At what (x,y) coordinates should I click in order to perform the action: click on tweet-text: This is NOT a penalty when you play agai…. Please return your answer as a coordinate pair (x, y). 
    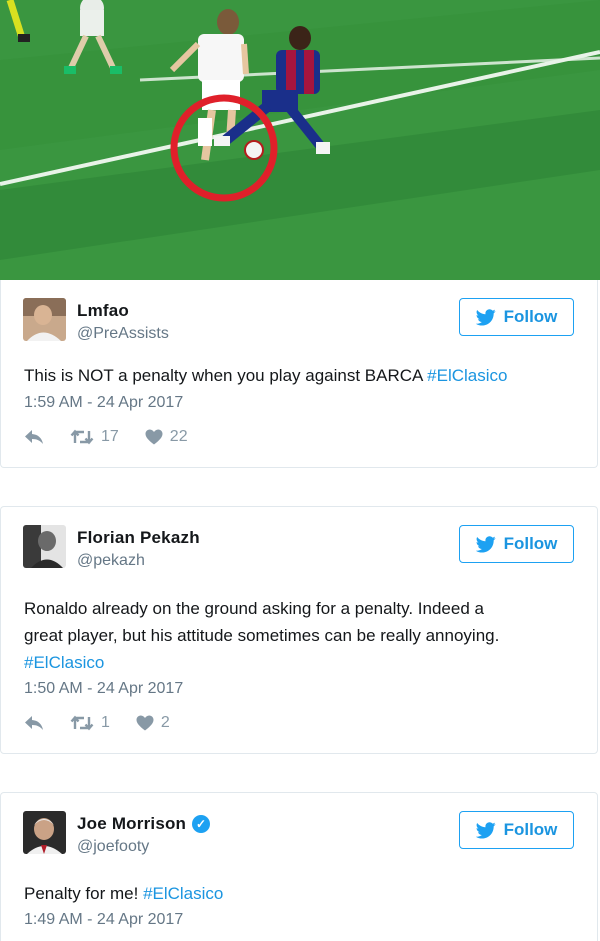
    Looking at the image, I should click on (266, 375).